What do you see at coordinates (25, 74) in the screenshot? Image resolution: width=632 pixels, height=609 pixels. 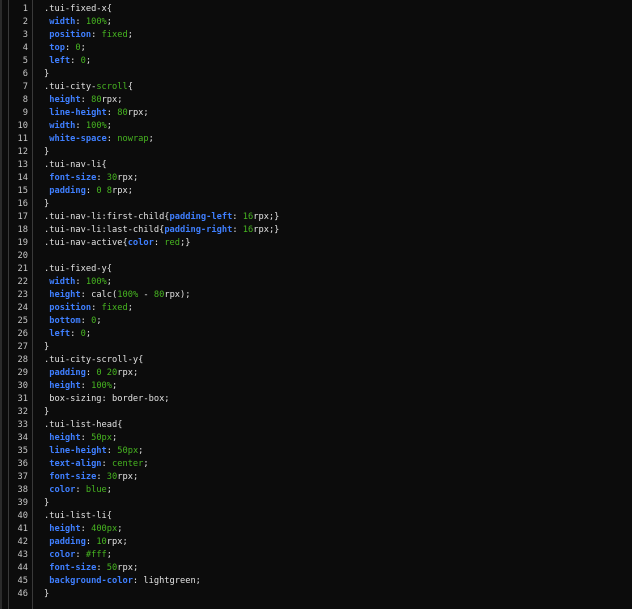 I see `line-number: 6` at bounding box center [25, 74].